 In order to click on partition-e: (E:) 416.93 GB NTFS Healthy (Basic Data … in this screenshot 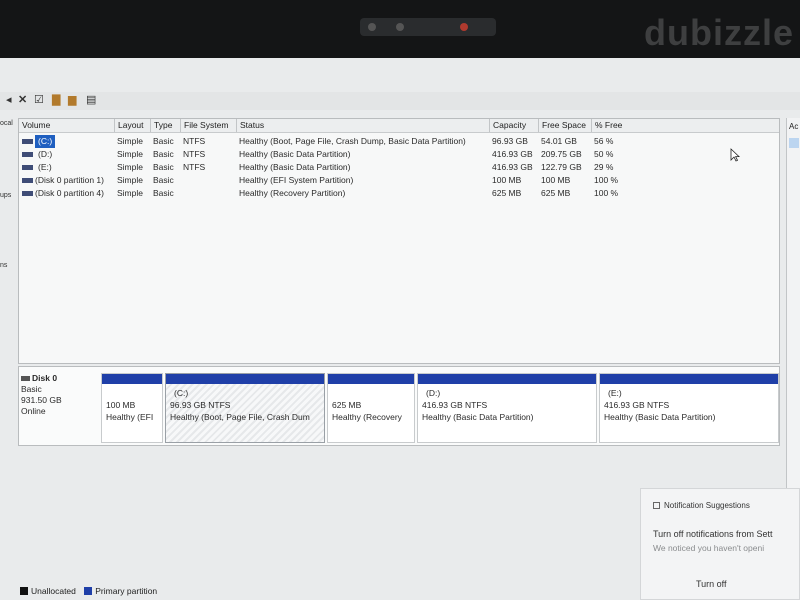, I will do `click(689, 408)`.